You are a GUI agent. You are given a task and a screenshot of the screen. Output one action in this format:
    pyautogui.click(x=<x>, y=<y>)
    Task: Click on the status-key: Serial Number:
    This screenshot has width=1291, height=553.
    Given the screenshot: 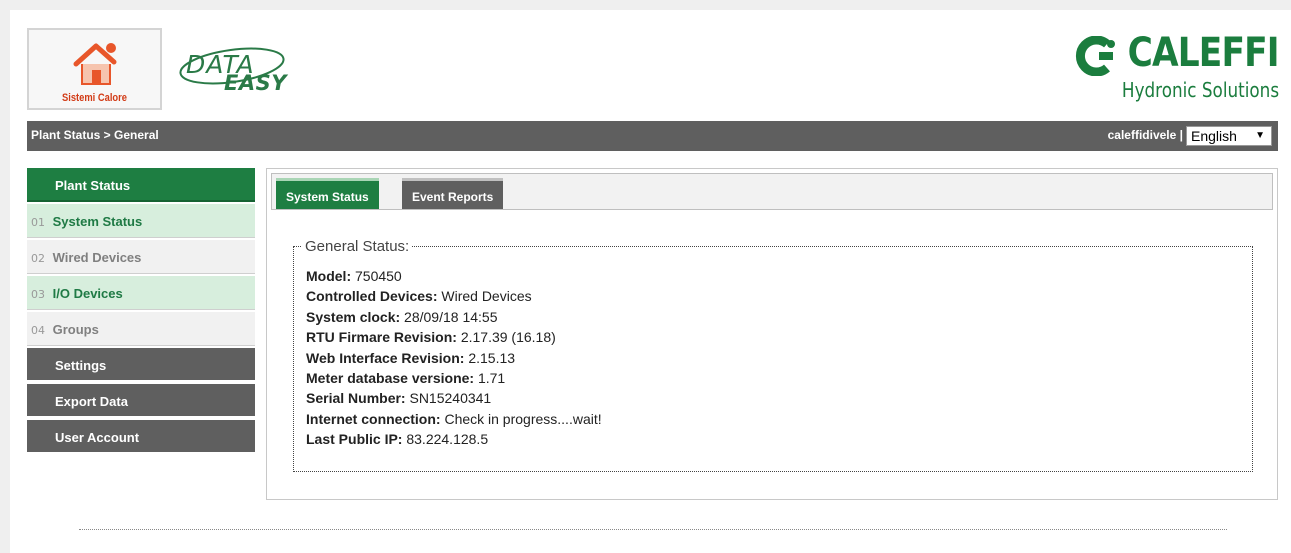 What is the action you would take?
    pyautogui.click(x=356, y=398)
    